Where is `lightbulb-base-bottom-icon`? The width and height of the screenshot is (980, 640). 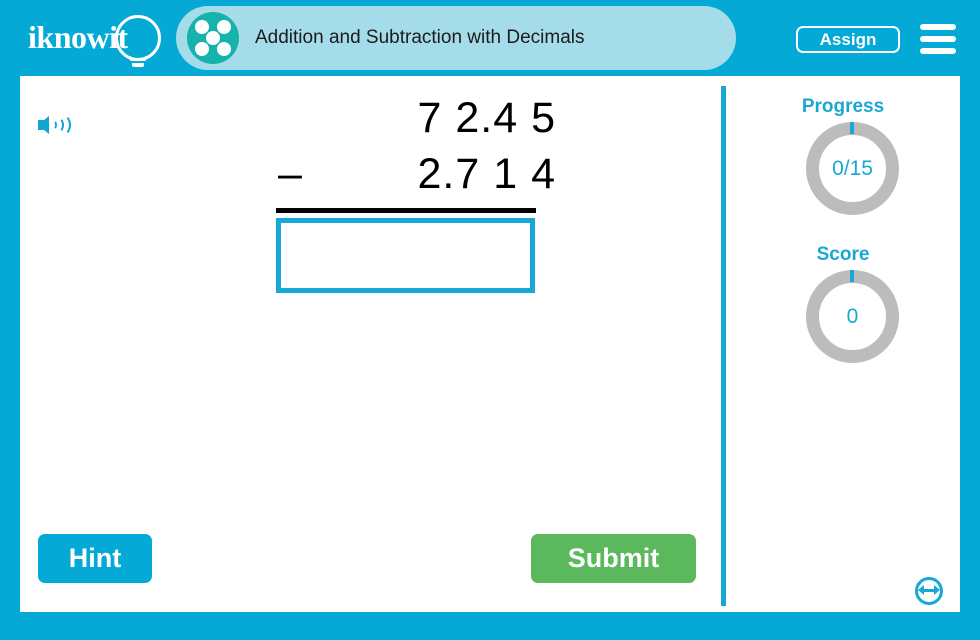
lightbulb-base-bottom-icon is located at coordinates (138, 65).